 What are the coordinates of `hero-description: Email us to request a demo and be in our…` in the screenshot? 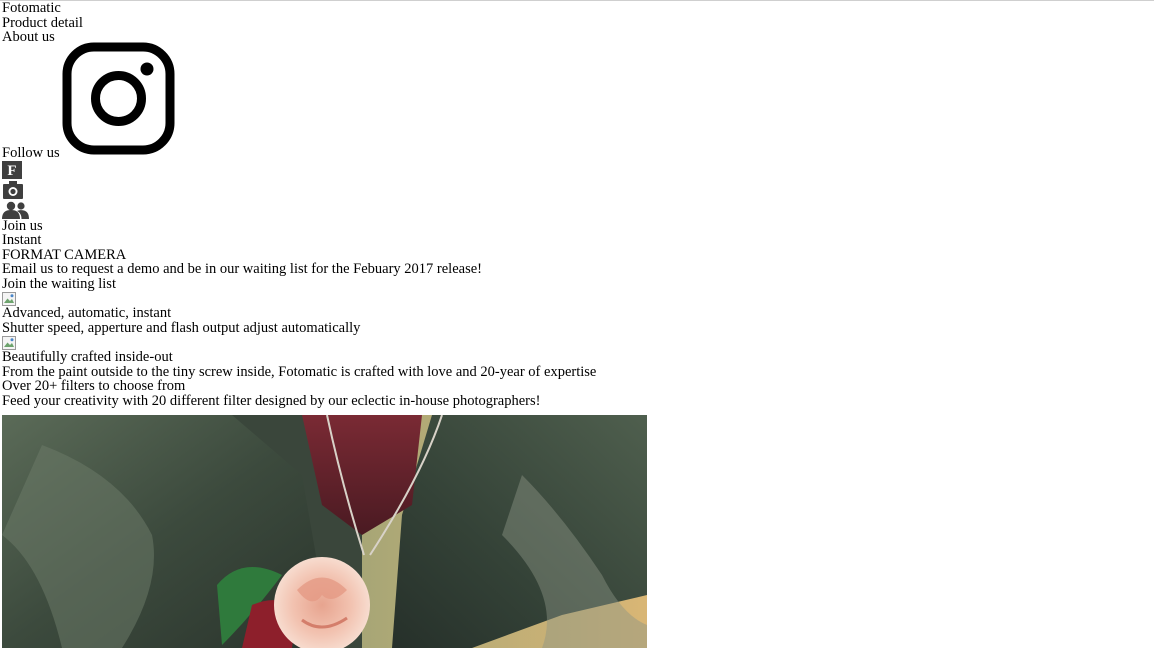 It's located at (242, 269).